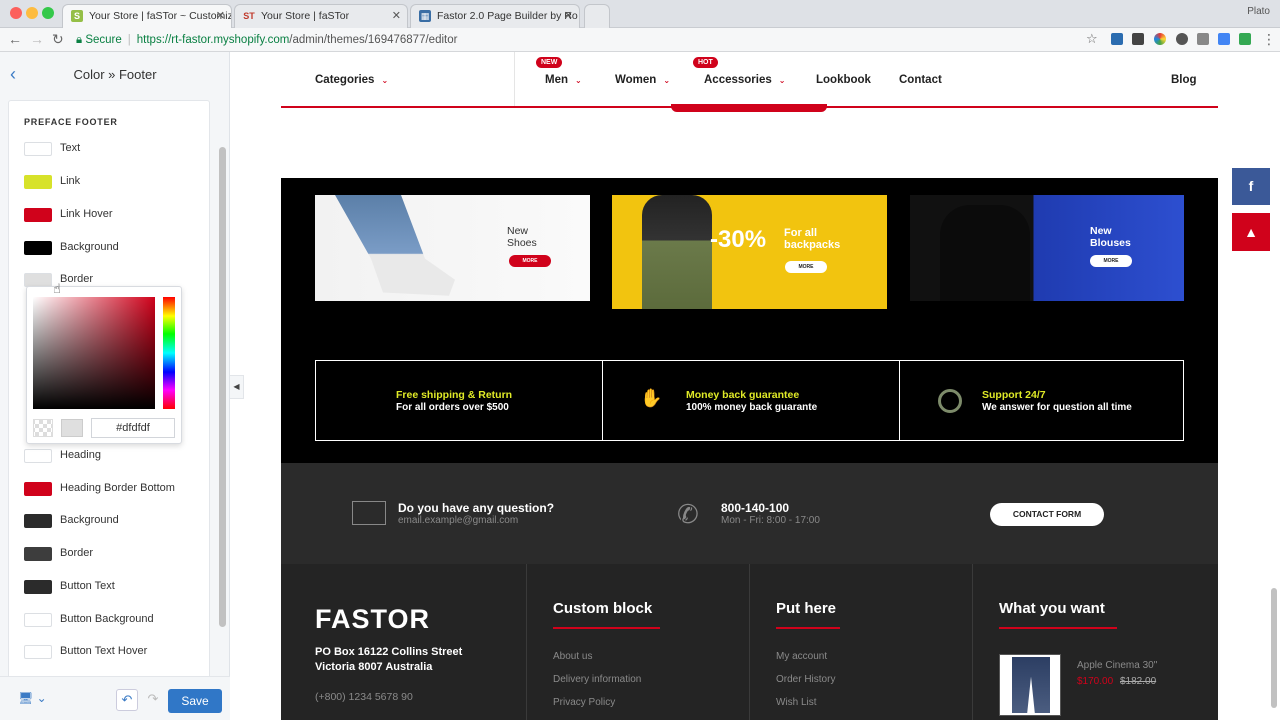 The image size is (1280, 720). What do you see at coordinates (495, 16) in the screenshot?
I see `tab-page-builder: ▦ Fastor 2.0 Page Builder by Ro ✕` at bounding box center [495, 16].